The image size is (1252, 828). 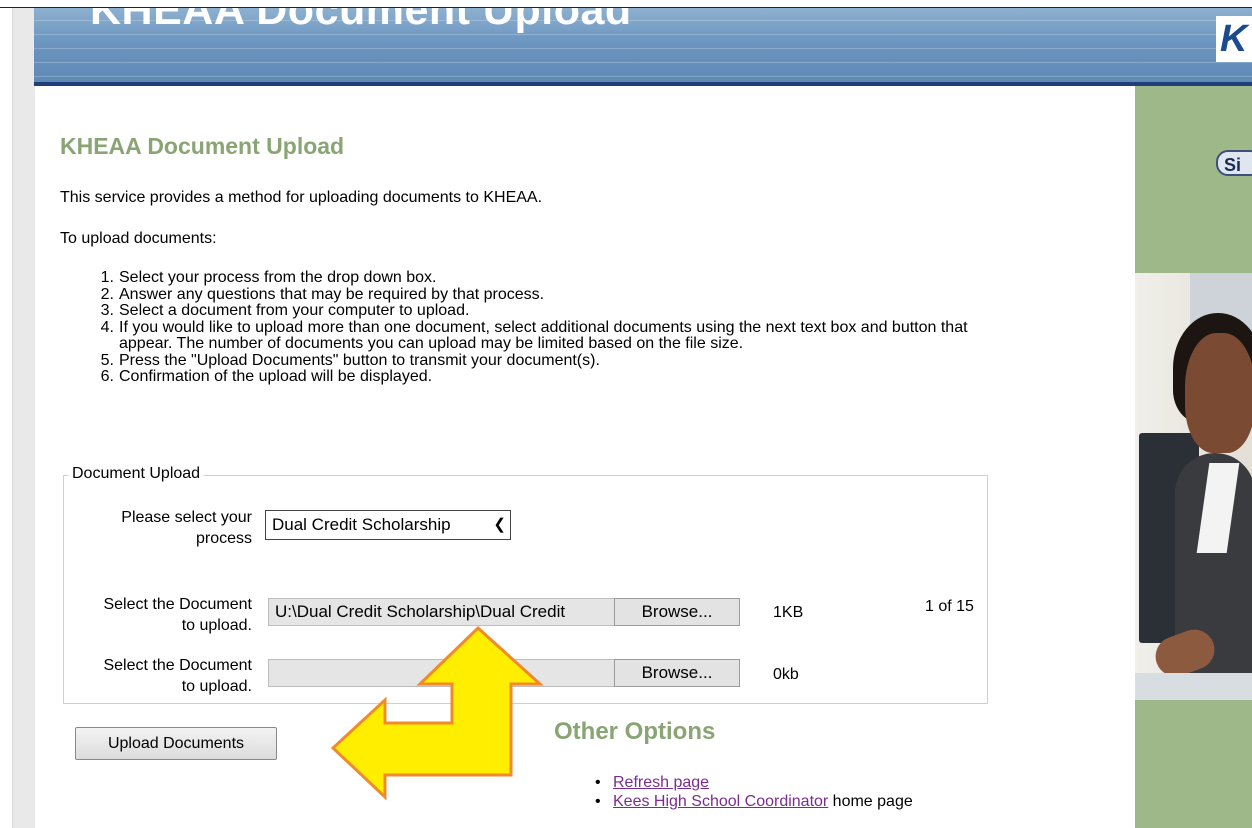 What do you see at coordinates (643, 47) in the screenshot?
I see `site-header: KHEAA Document Upload K` at bounding box center [643, 47].